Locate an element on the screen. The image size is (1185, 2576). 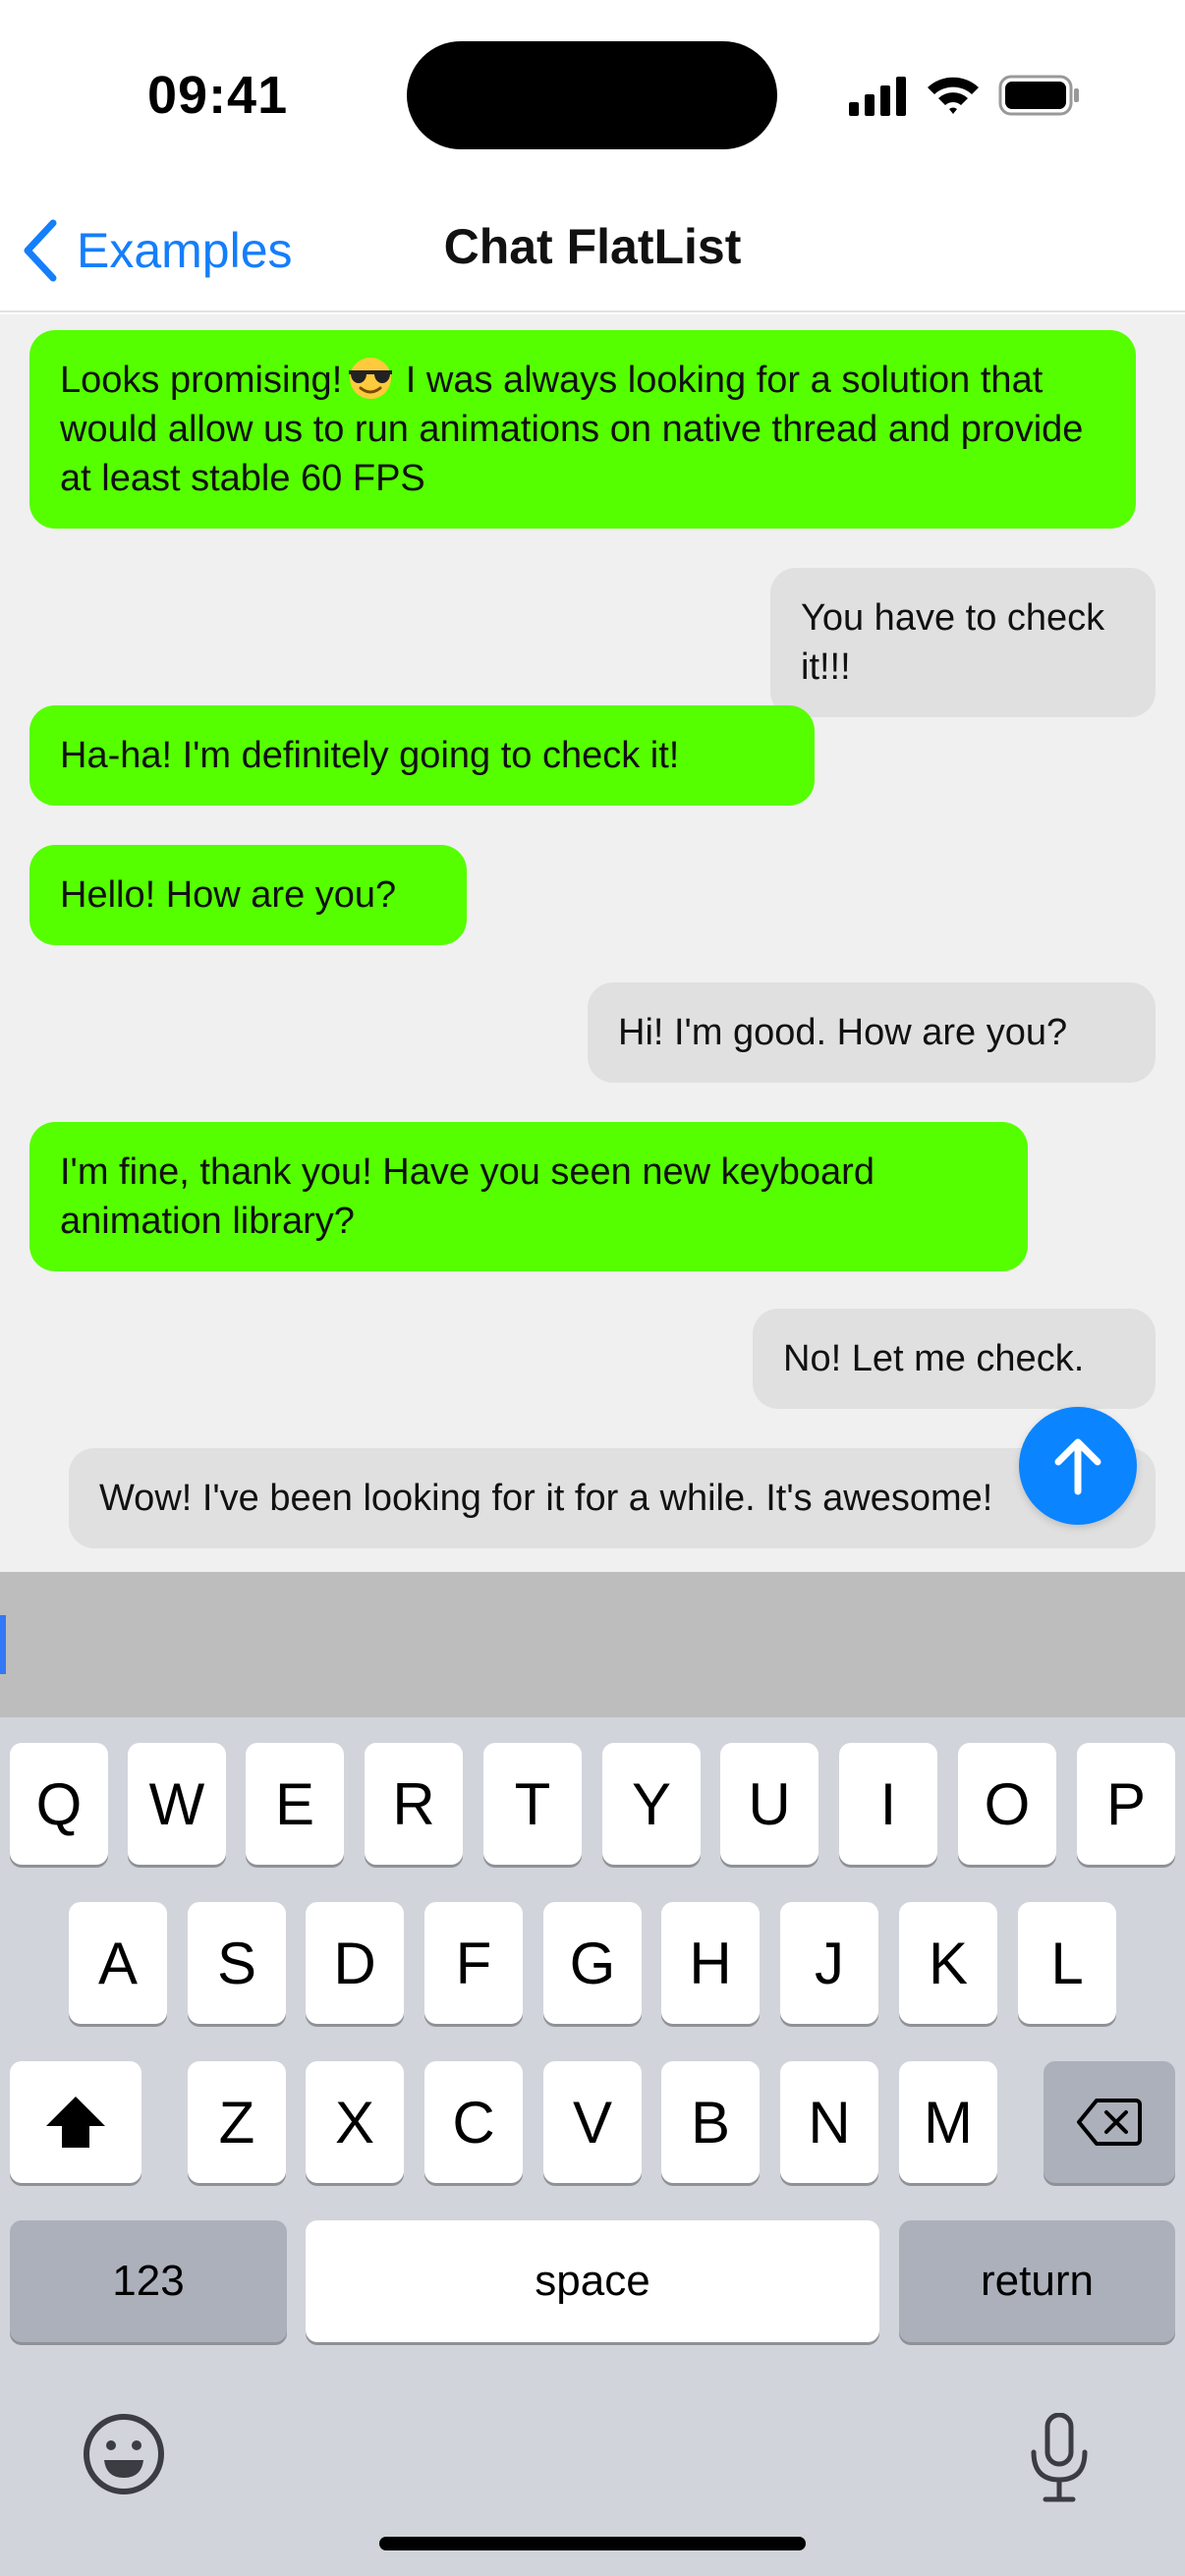
key-g: G is located at coordinates (592, 1963).